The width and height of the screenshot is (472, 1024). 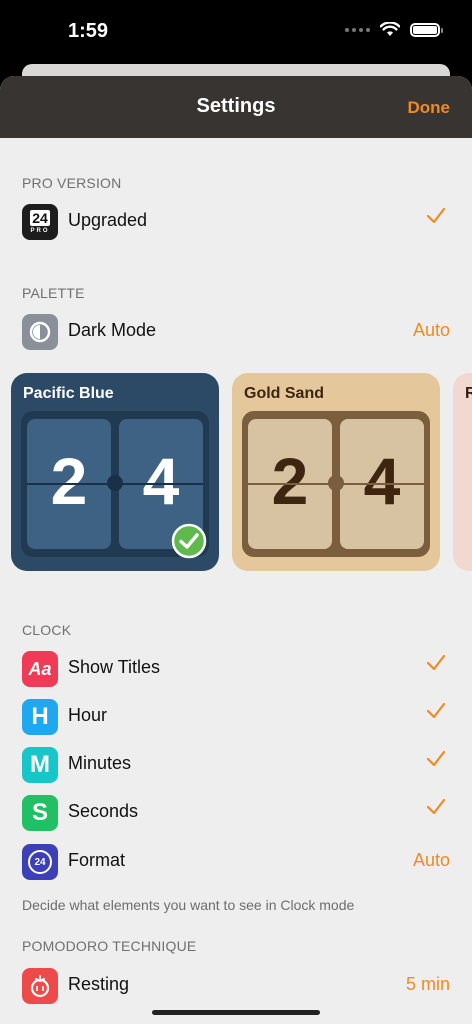 What do you see at coordinates (97, 860) in the screenshot?
I see `format-label: Format` at bounding box center [97, 860].